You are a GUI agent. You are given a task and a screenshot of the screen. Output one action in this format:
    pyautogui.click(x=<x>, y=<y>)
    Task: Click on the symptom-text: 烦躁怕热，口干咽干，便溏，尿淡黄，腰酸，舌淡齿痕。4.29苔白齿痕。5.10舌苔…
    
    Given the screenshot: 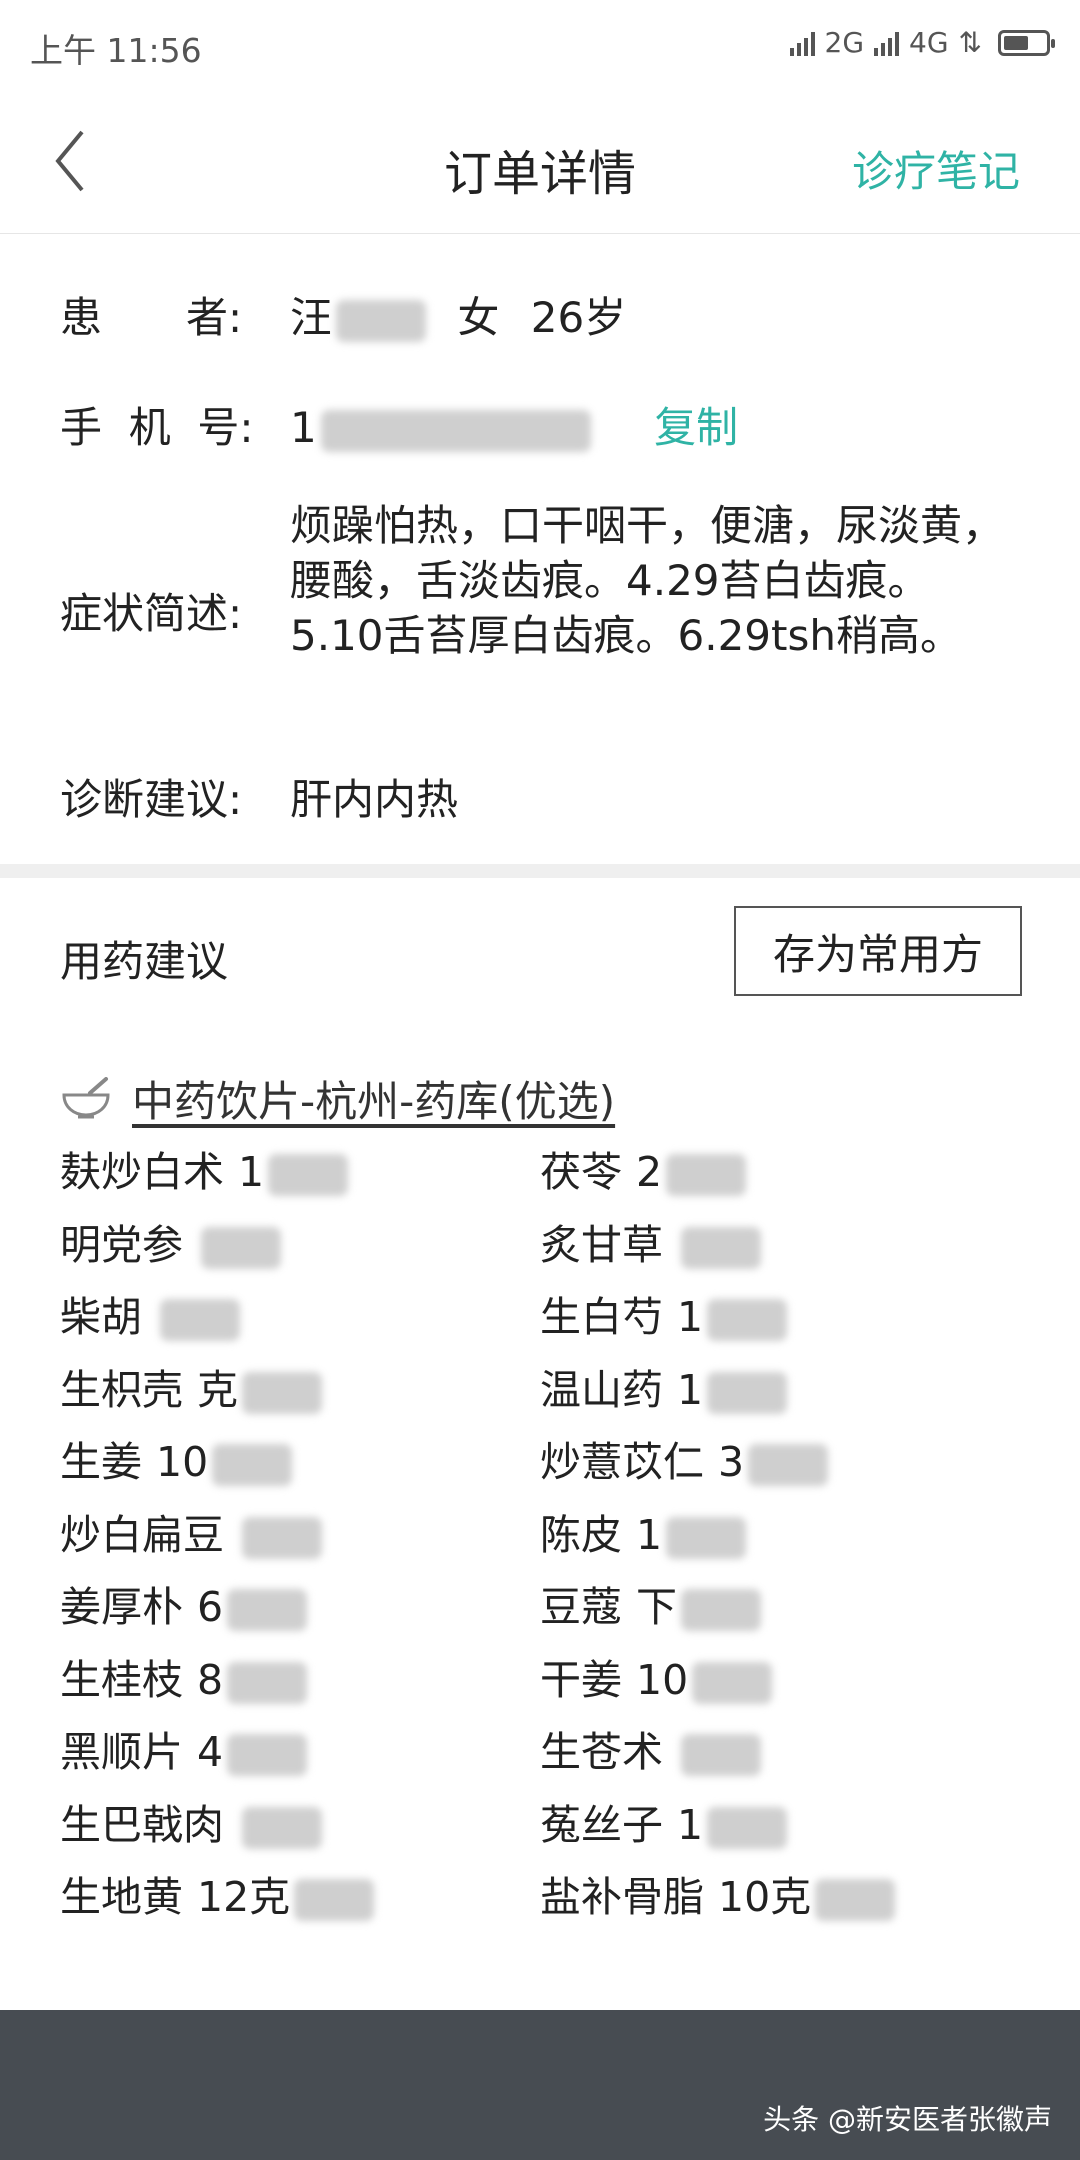 What is the action you would take?
    pyautogui.click(x=647, y=580)
    